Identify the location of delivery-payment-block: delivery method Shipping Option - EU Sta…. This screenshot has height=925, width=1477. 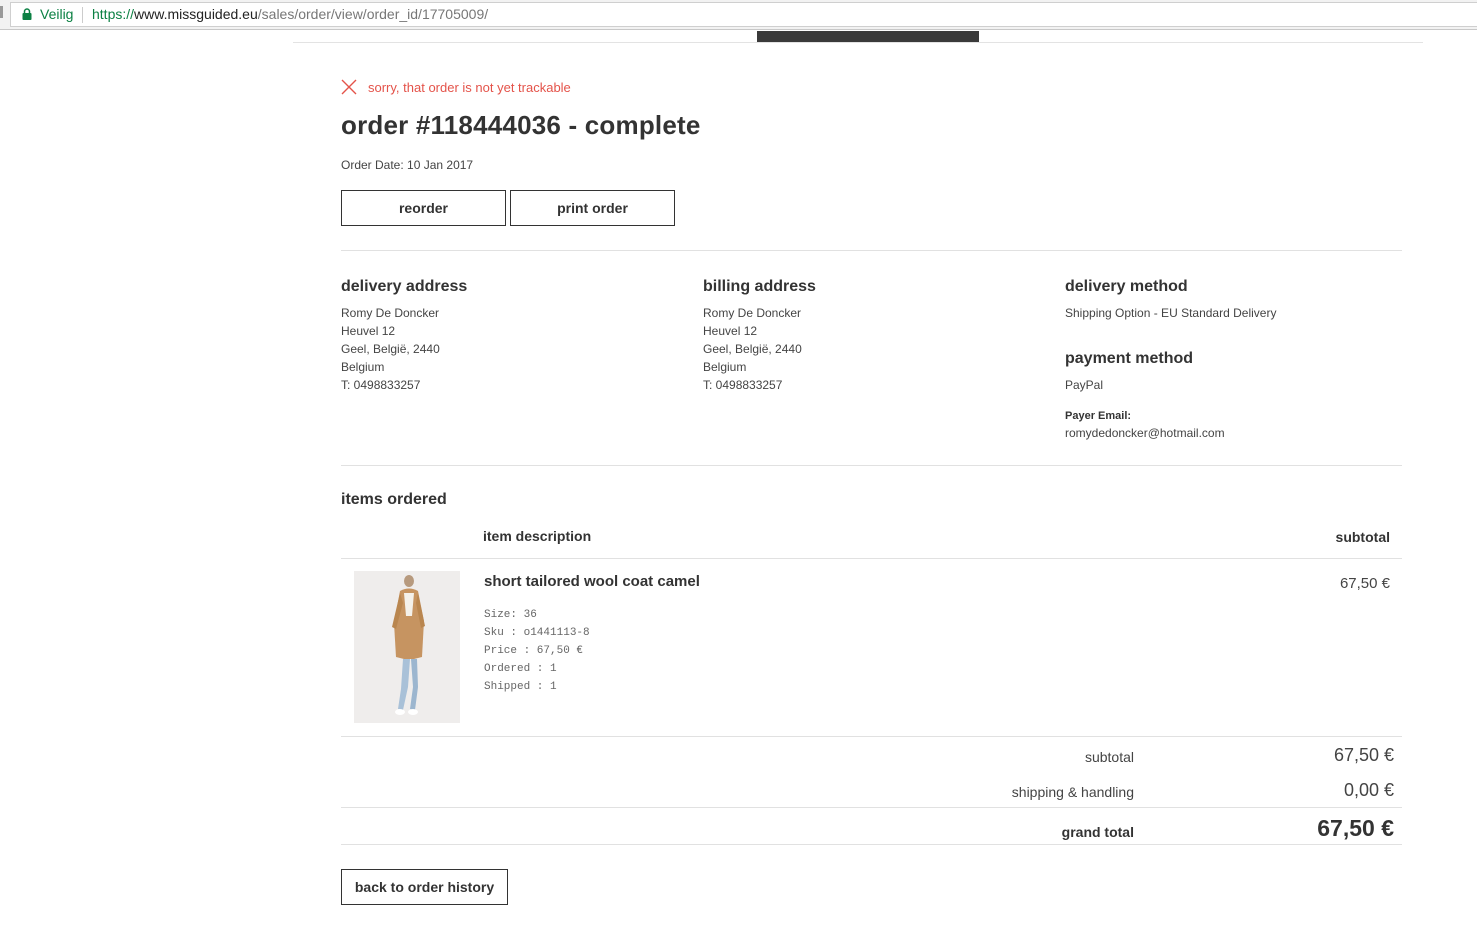
(1235, 358).